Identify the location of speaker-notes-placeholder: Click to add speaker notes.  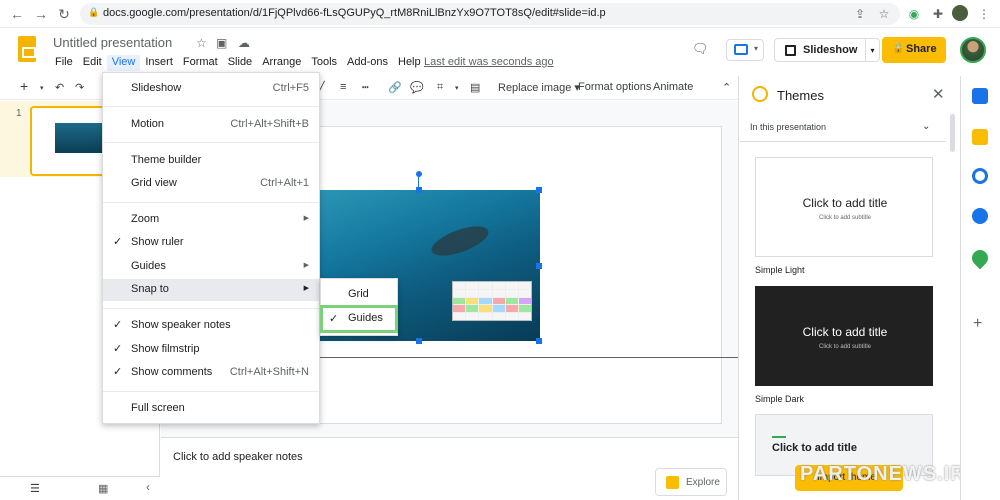
(238, 457).